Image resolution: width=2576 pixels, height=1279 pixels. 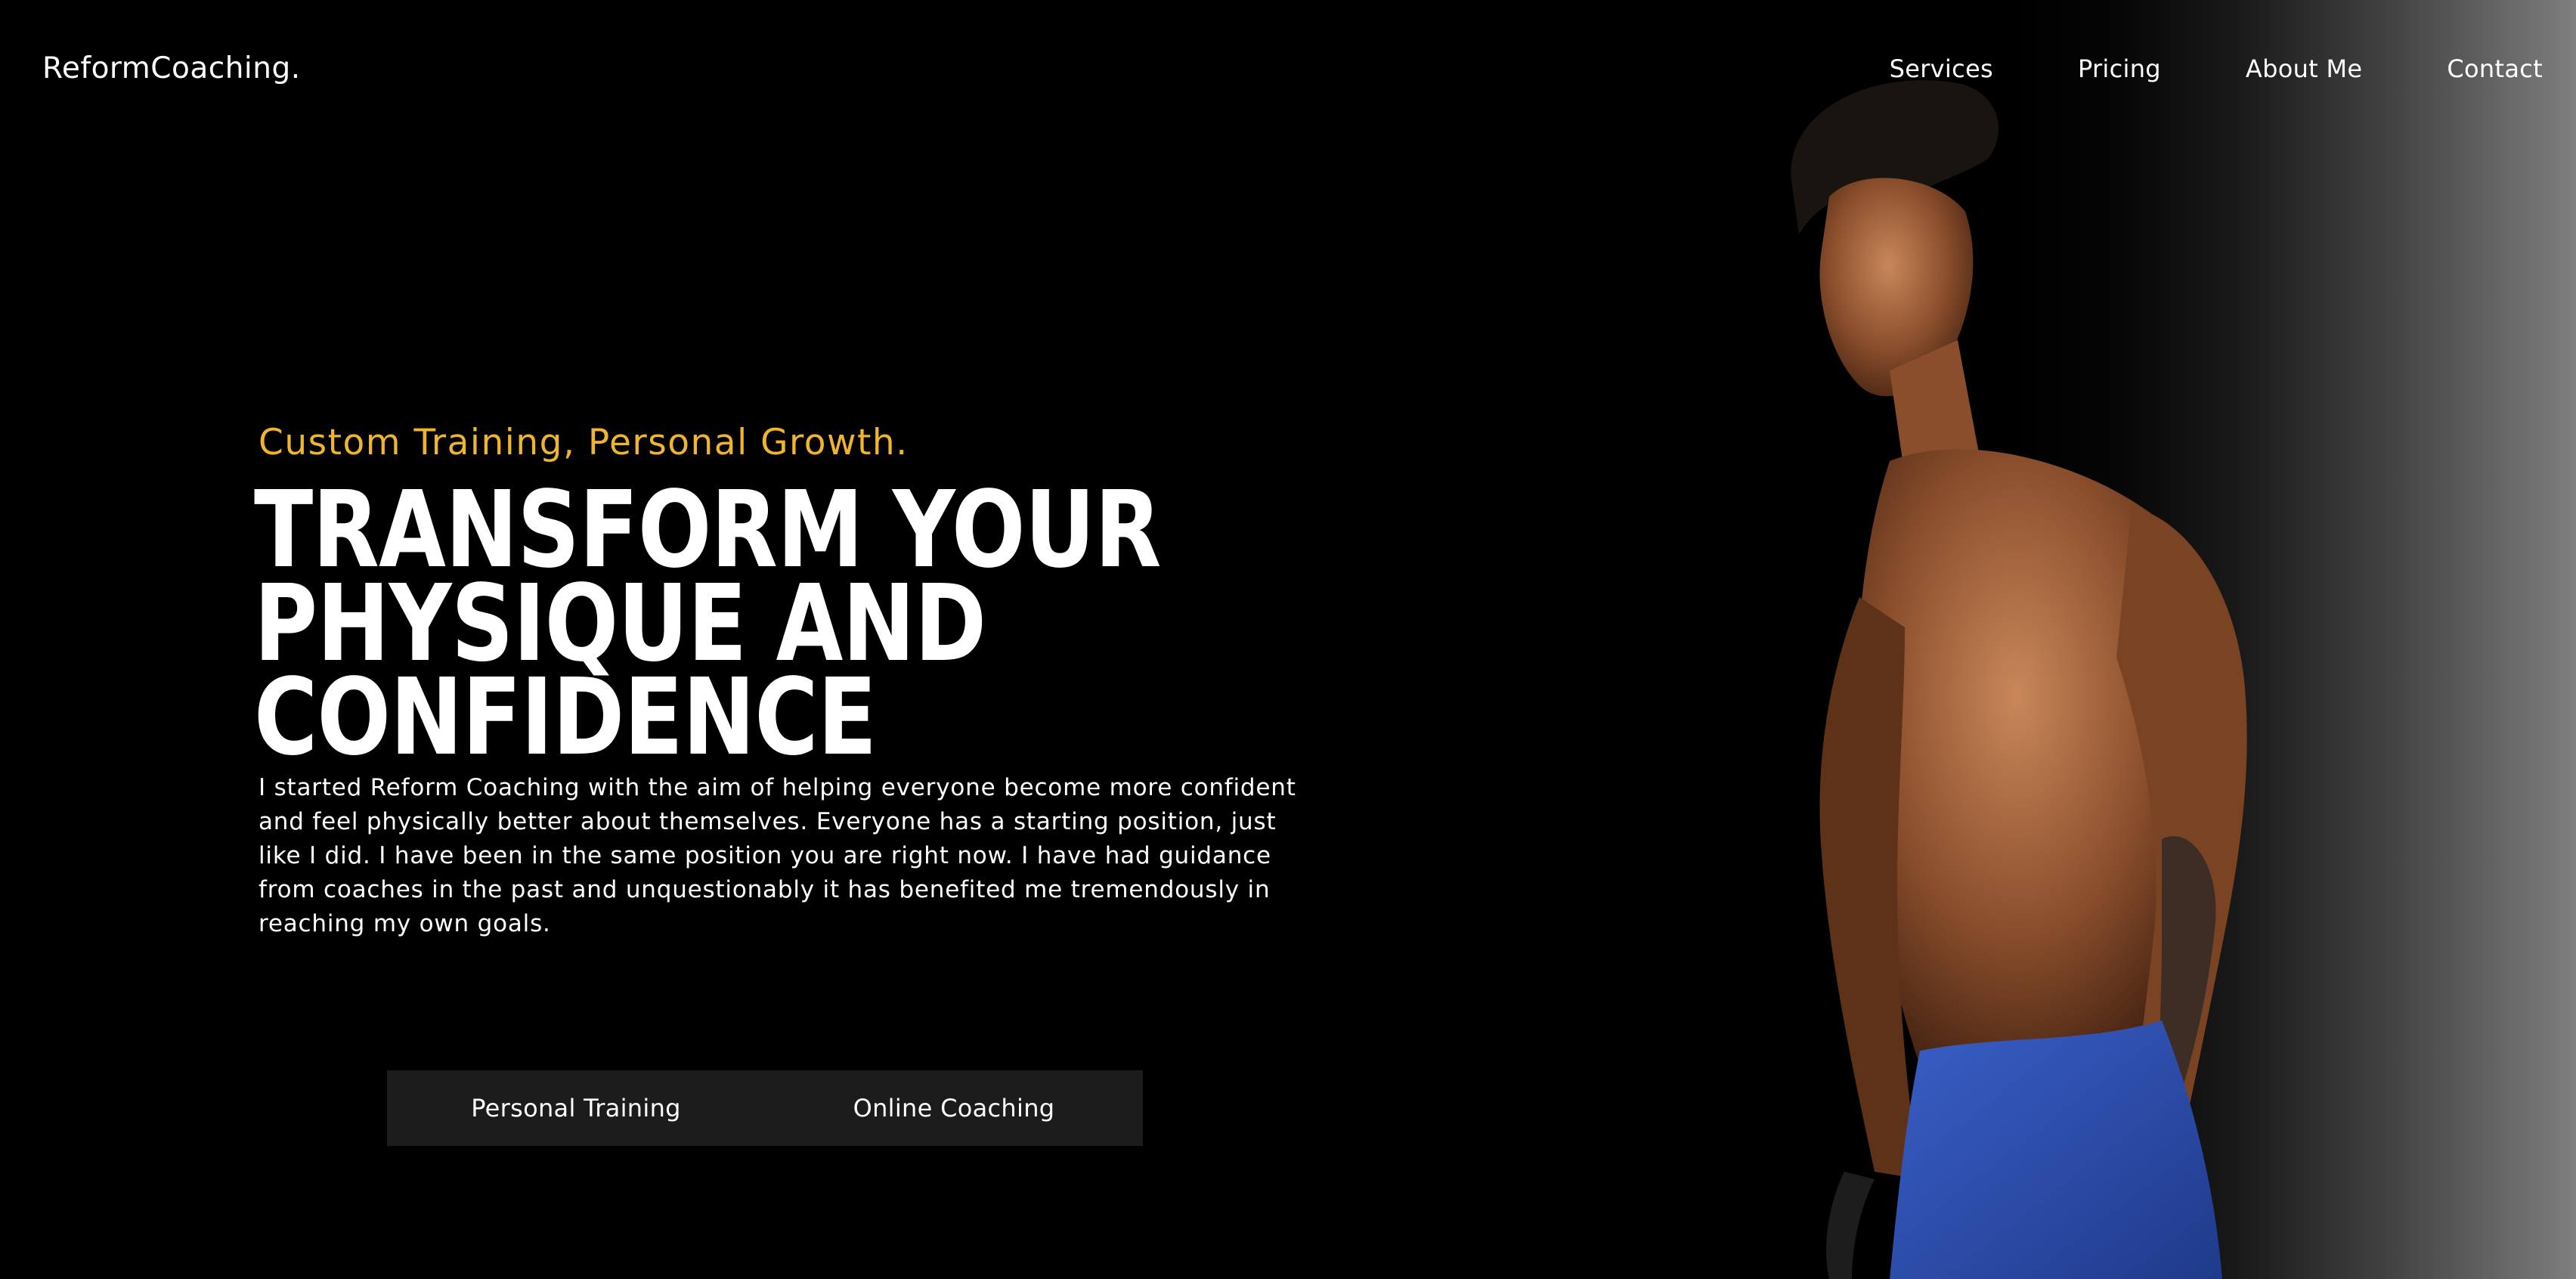 What do you see at coordinates (171, 68) in the screenshot?
I see `brand-logo: ReformCoaching.` at bounding box center [171, 68].